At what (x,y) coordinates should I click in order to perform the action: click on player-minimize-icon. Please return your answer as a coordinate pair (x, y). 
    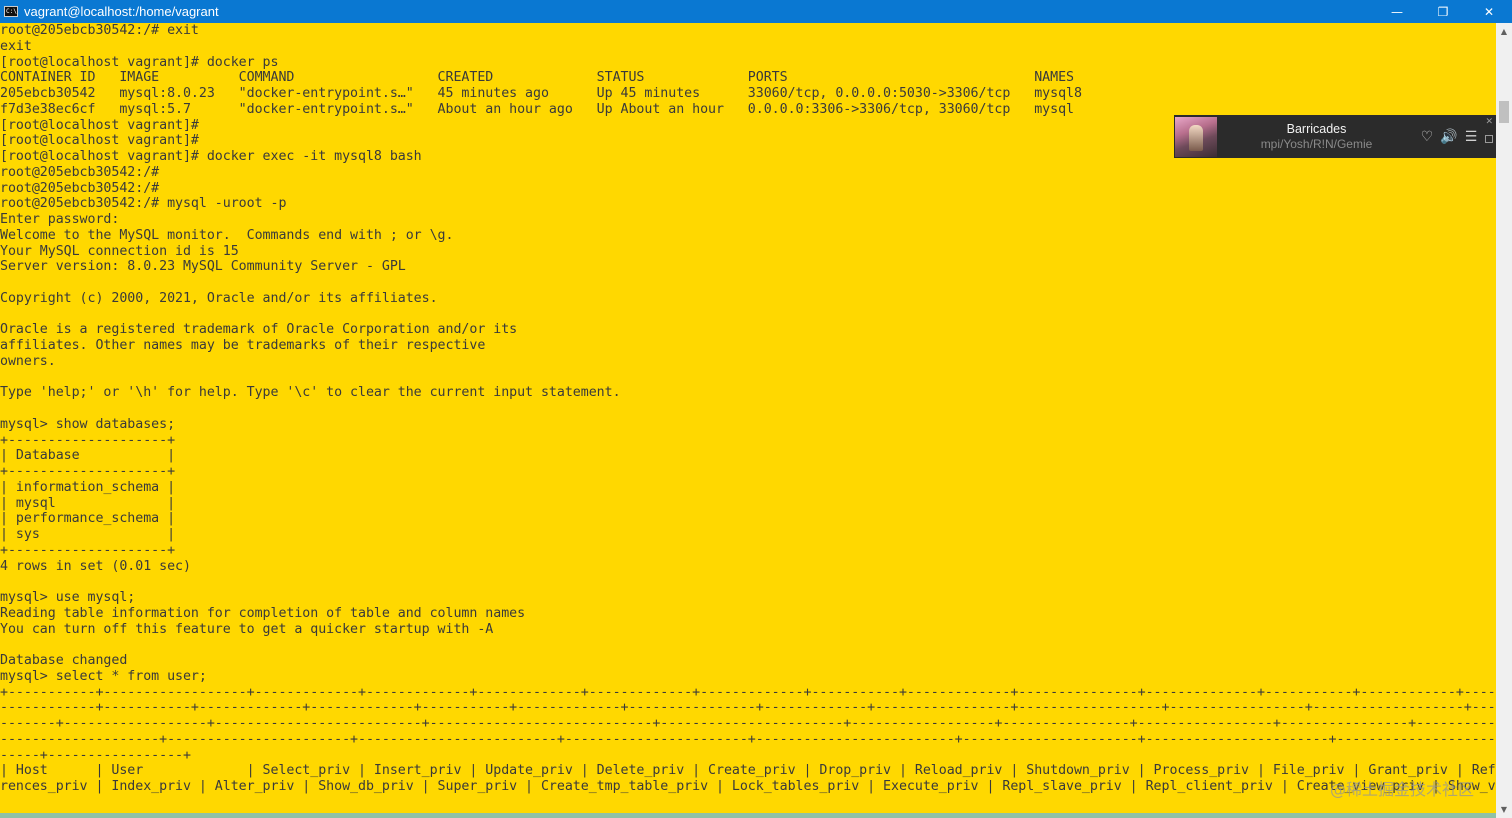
    Looking at the image, I should click on (1489, 139).